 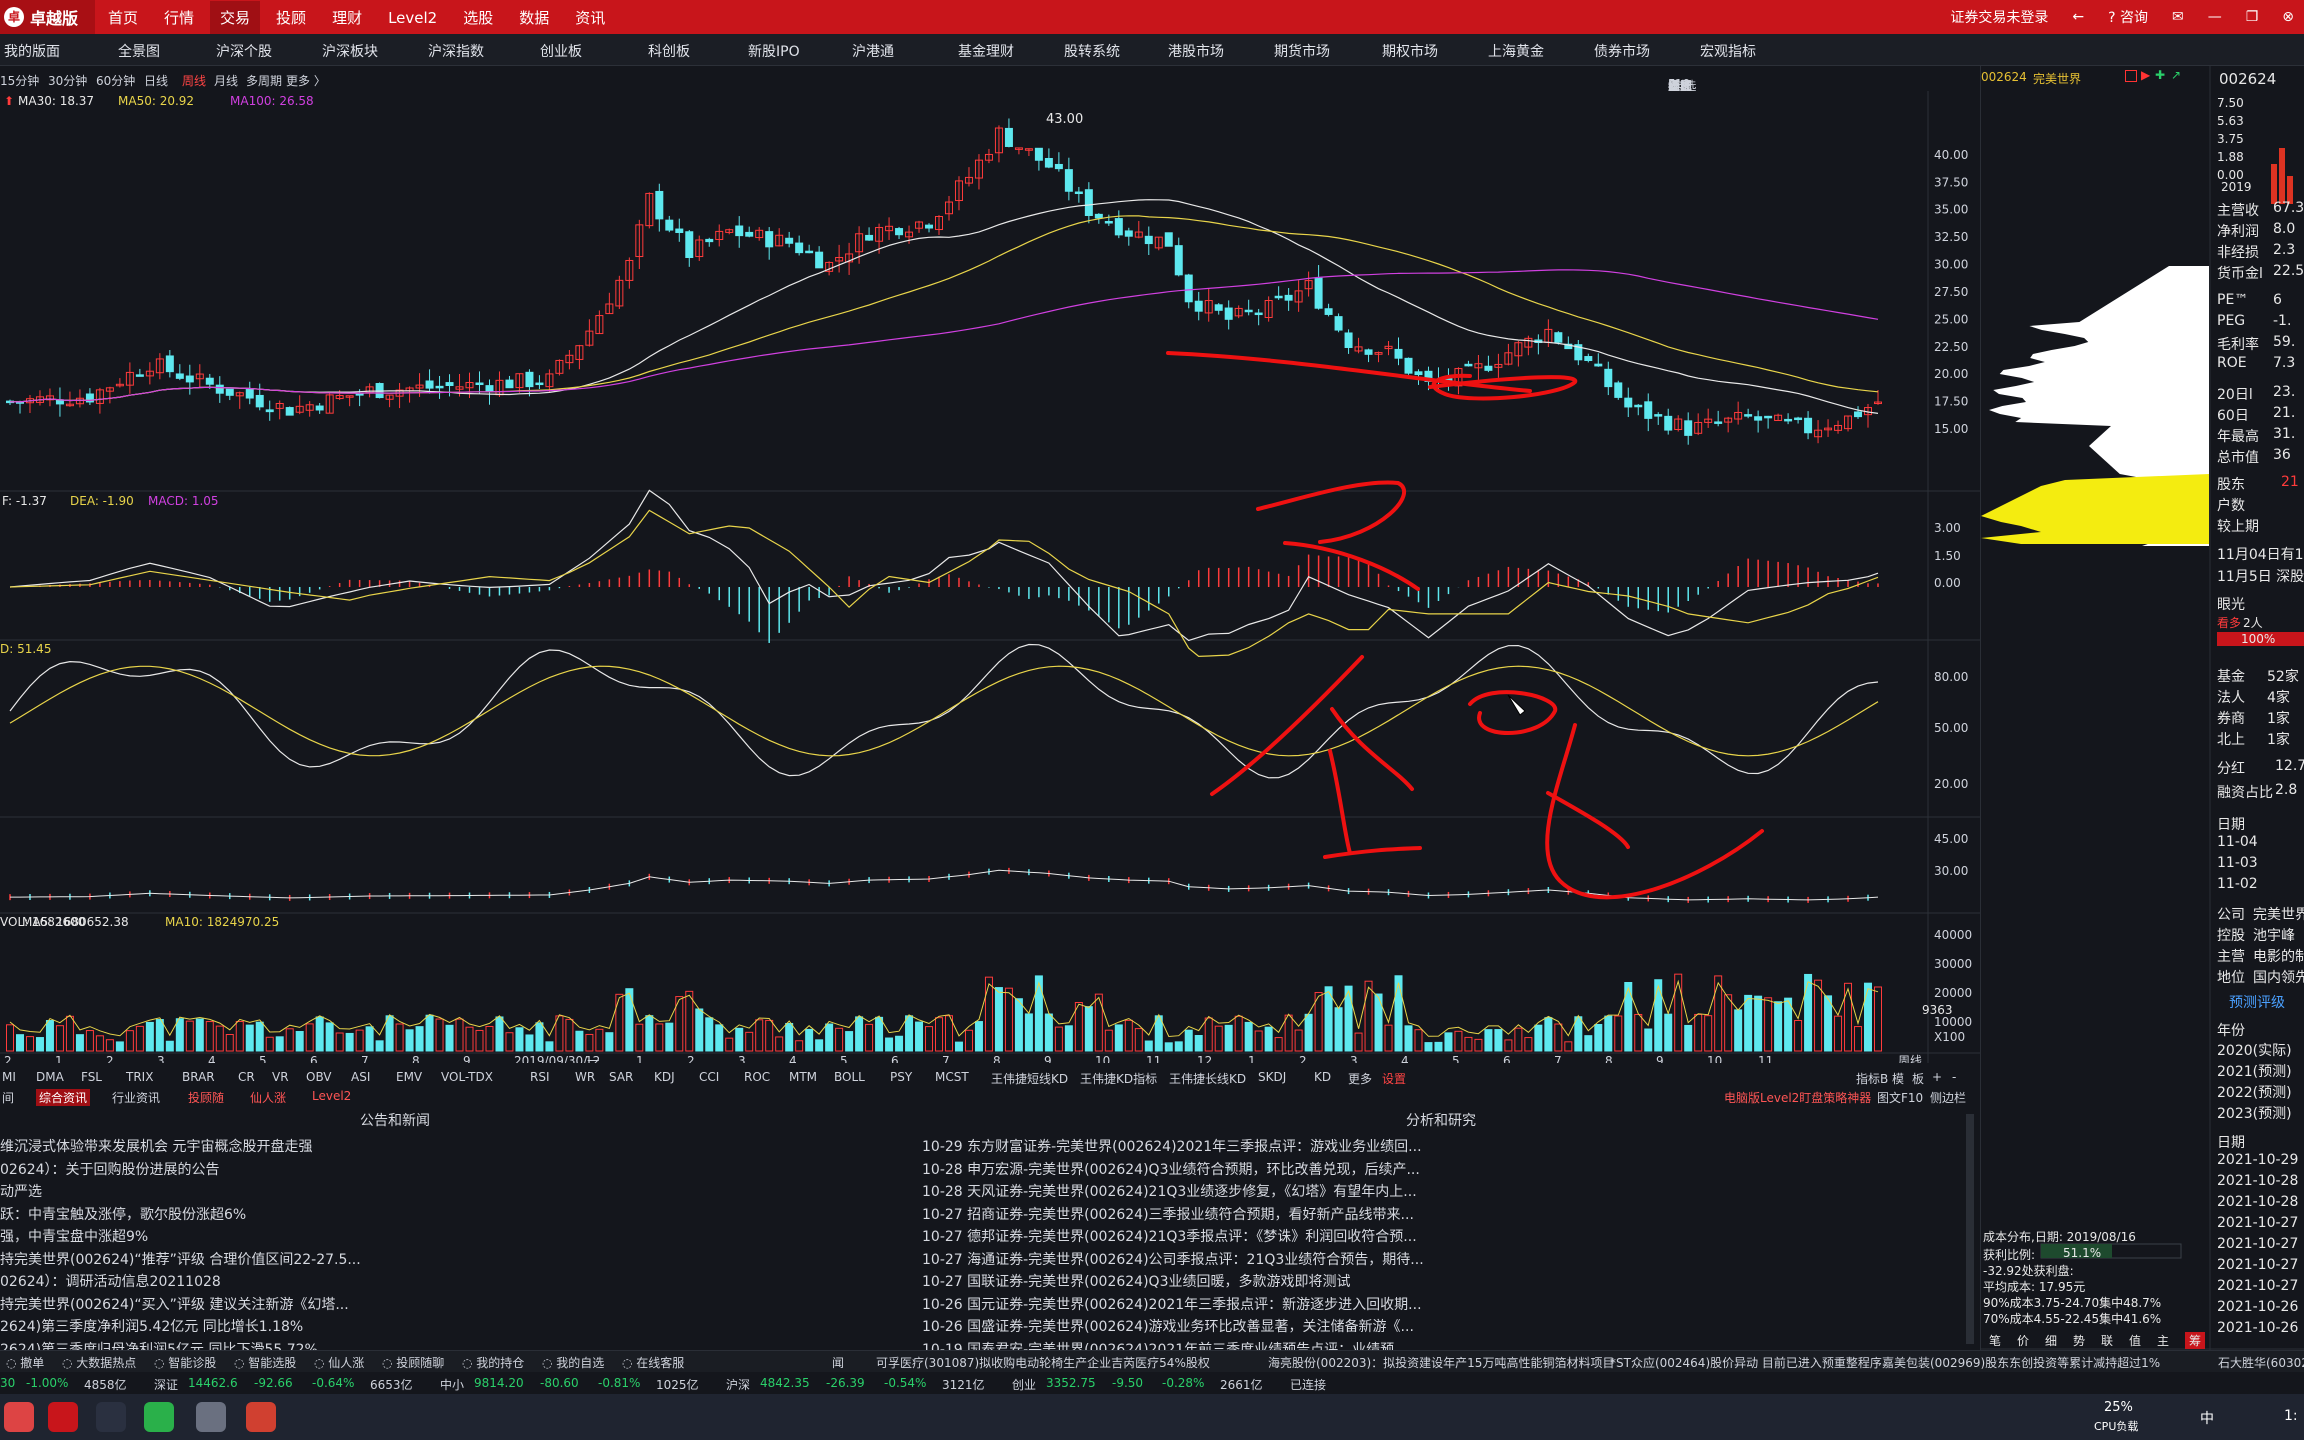 What do you see at coordinates (206, 1097) in the screenshot?
I see `info-tab-3: 投顾随` at bounding box center [206, 1097].